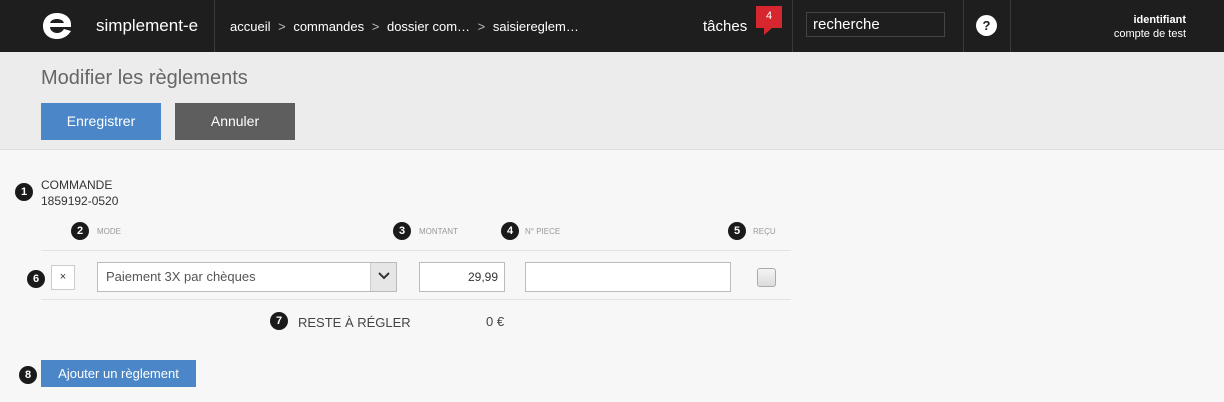 This screenshot has height=402, width=1224. I want to click on step-marker-2: 2, so click(80, 231).